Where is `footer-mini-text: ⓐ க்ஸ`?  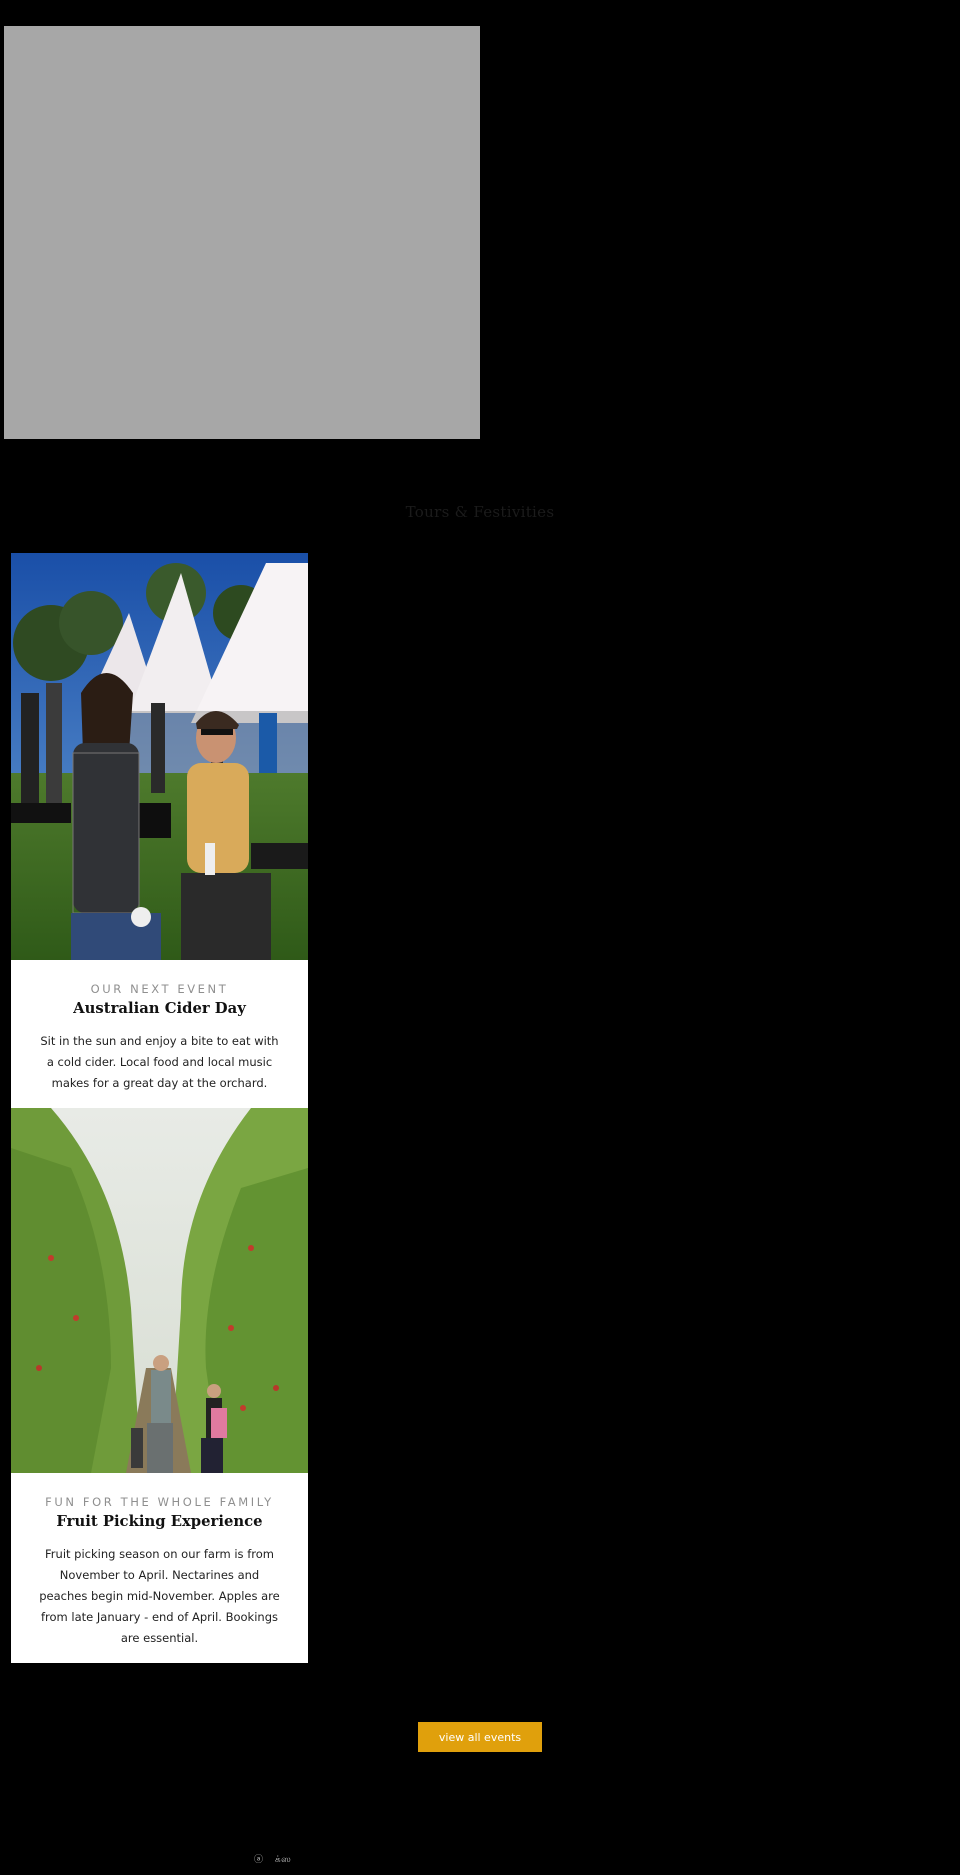 footer-mini-text: ⓐ க்ஸ is located at coordinates (276, 1859).